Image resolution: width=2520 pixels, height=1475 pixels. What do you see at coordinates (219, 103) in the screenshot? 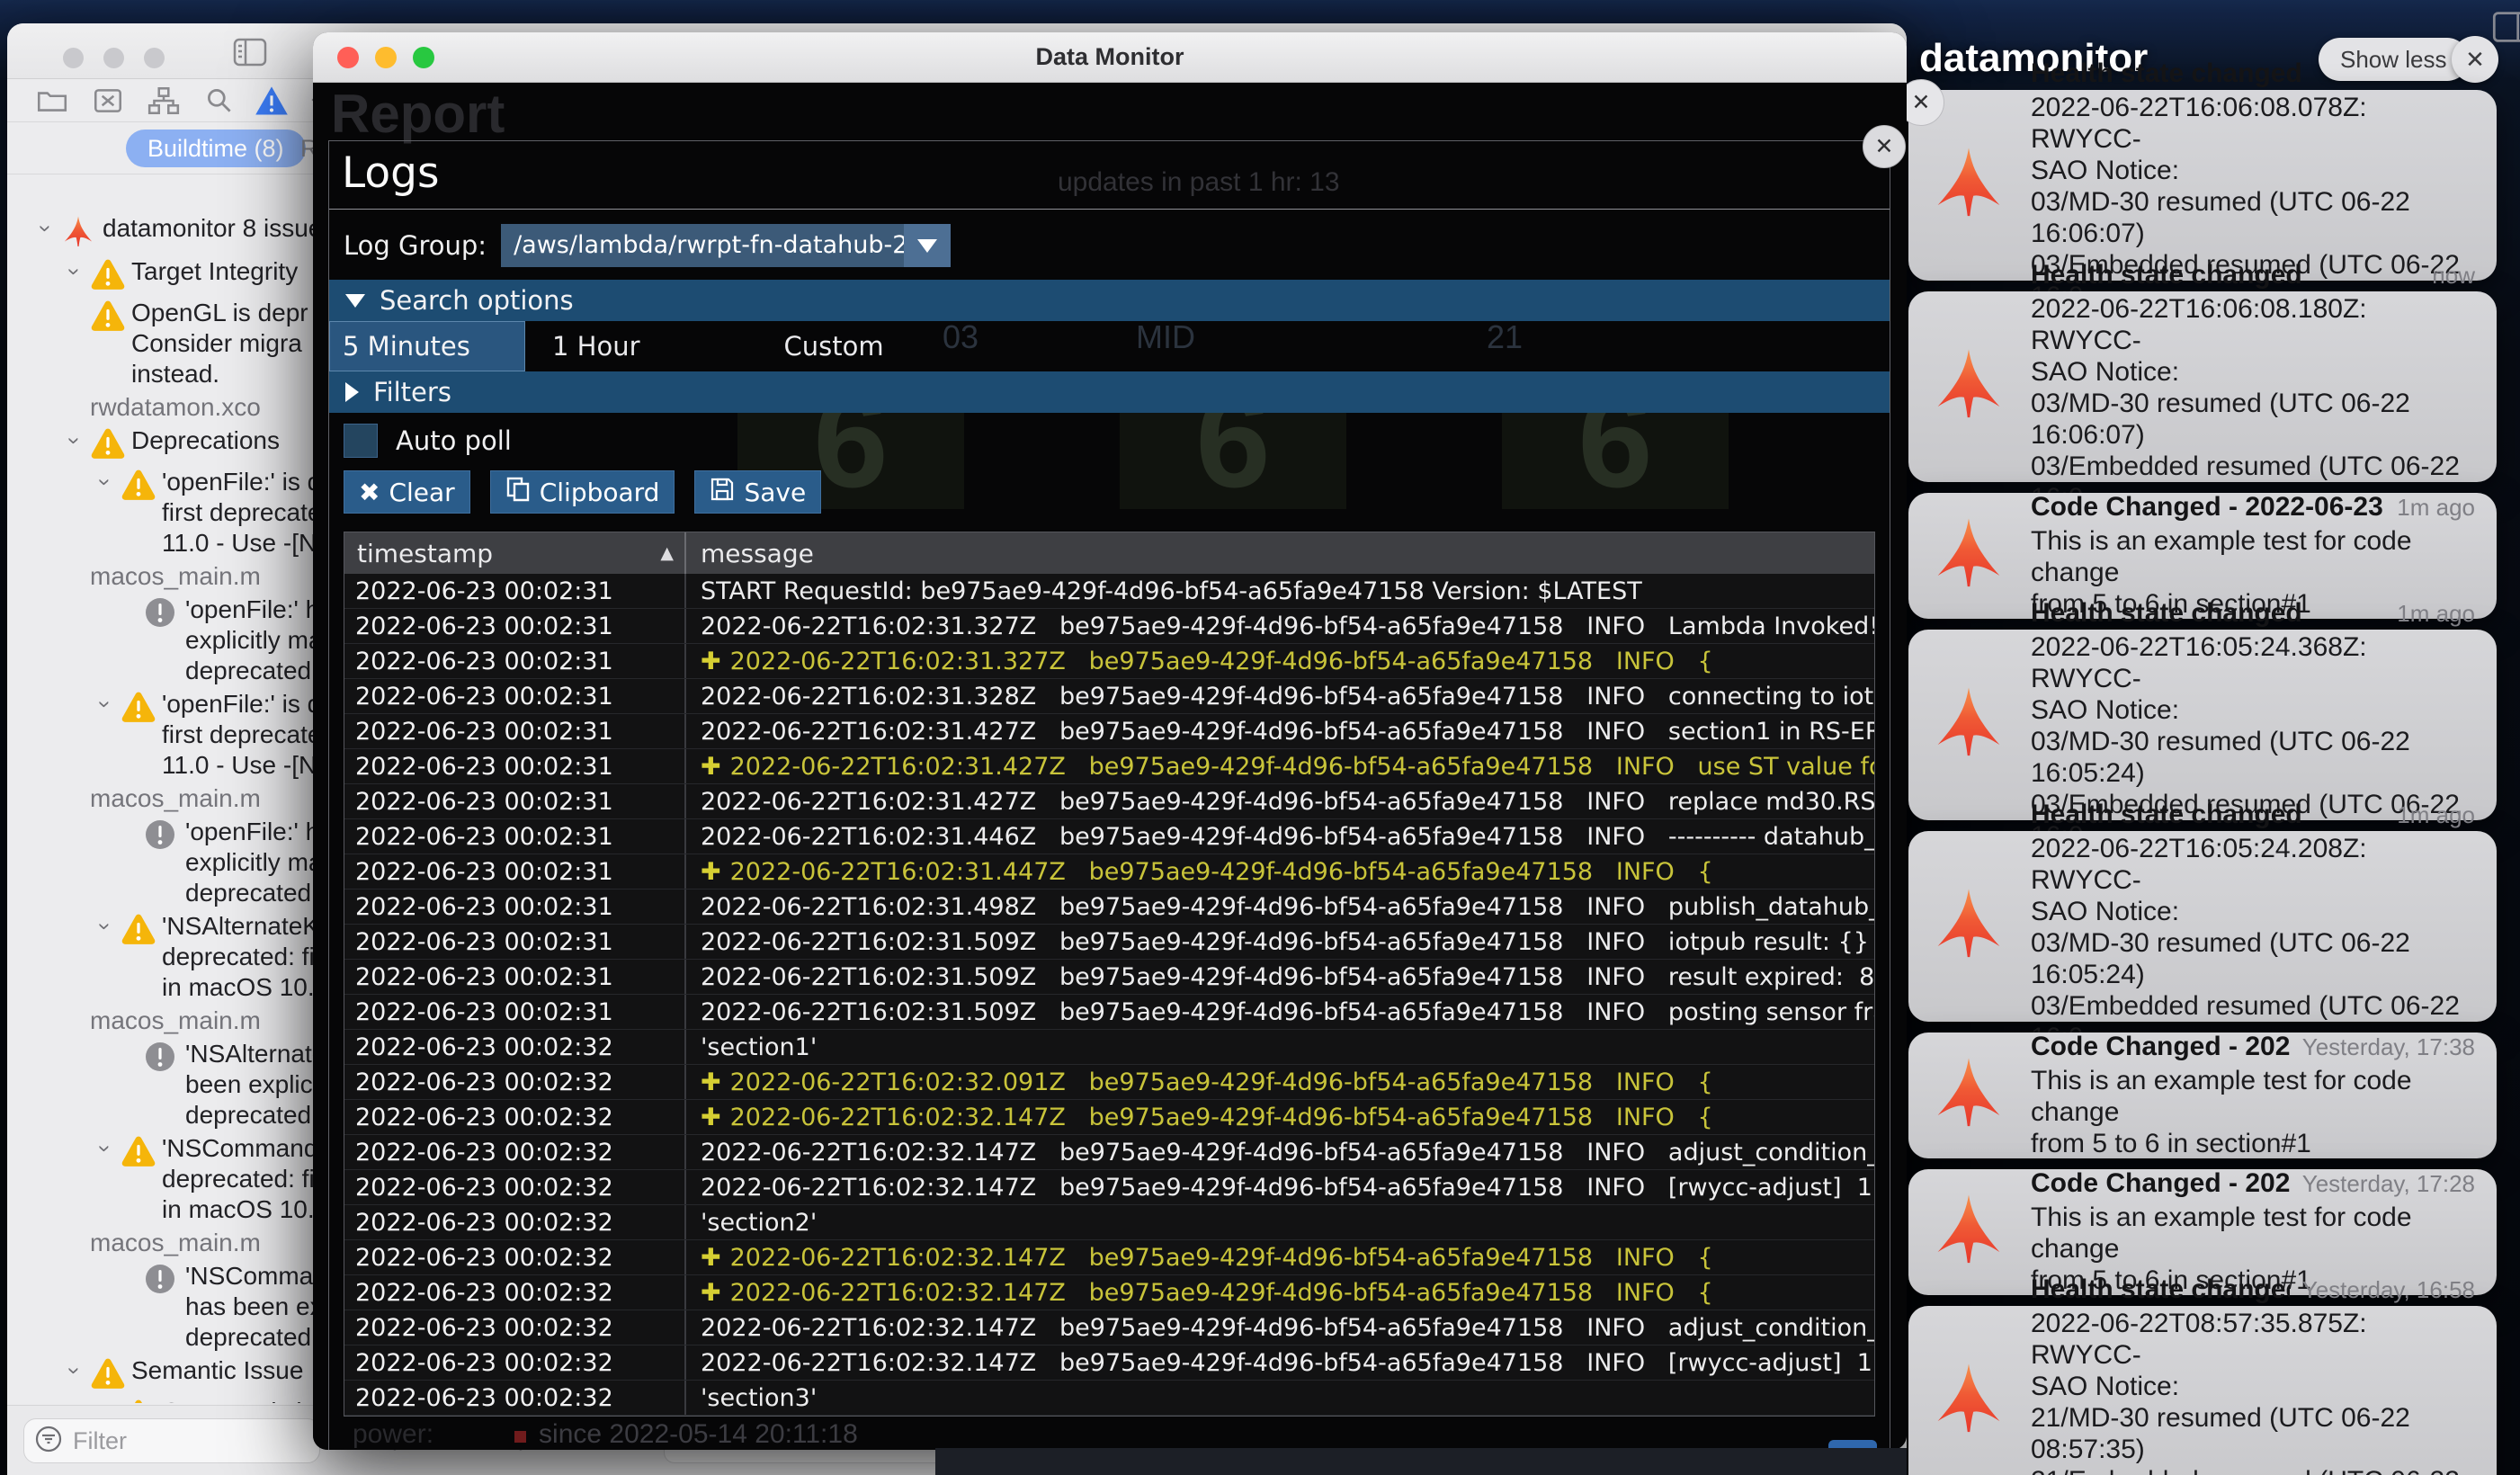
I see `search-icon` at bounding box center [219, 103].